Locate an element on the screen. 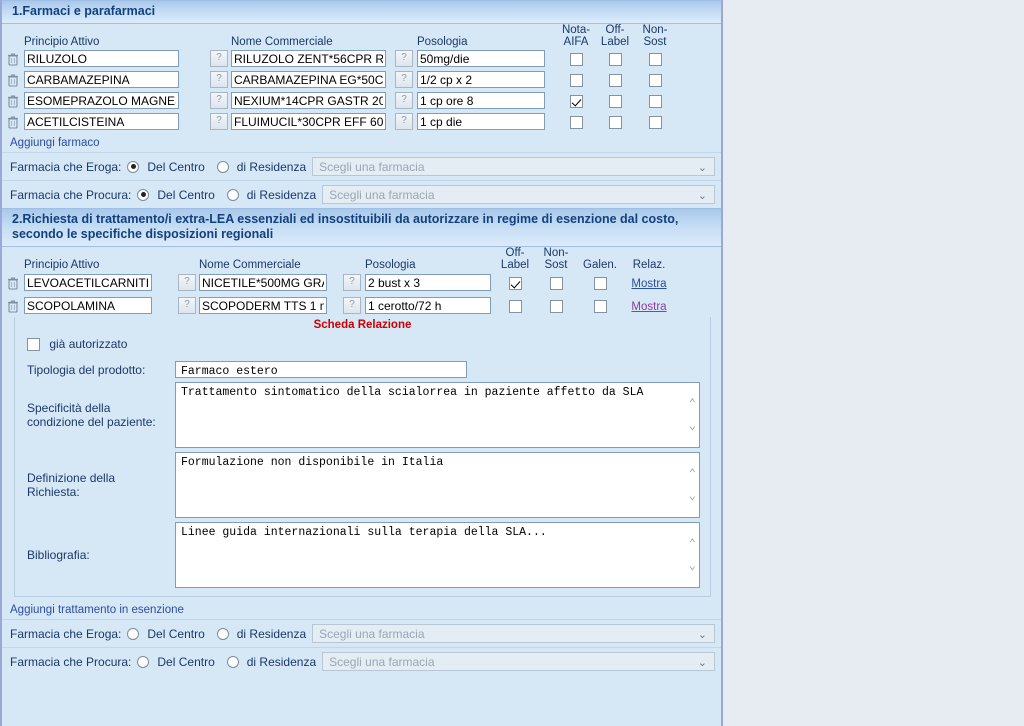  col-relazione: Relaz. is located at coordinates (649, 265).